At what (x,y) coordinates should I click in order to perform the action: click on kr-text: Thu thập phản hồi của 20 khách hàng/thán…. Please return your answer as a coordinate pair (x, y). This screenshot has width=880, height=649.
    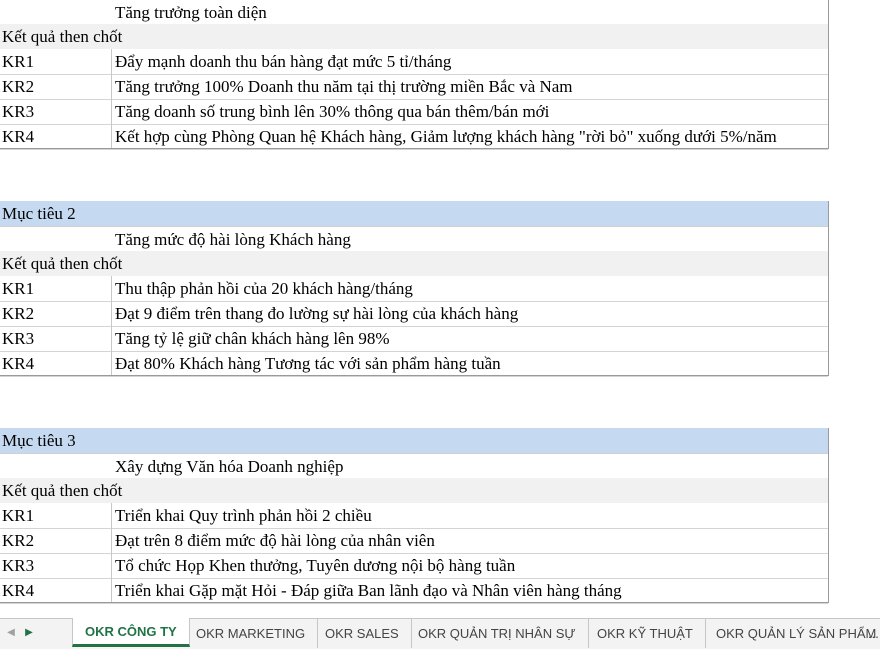
    Looking at the image, I should click on (264, 288).